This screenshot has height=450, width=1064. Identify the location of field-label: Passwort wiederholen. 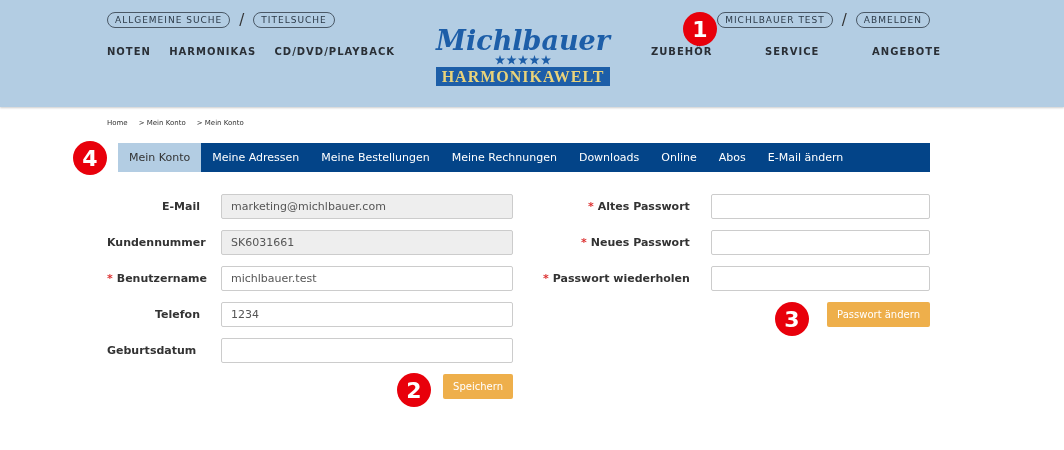
(621, 278).